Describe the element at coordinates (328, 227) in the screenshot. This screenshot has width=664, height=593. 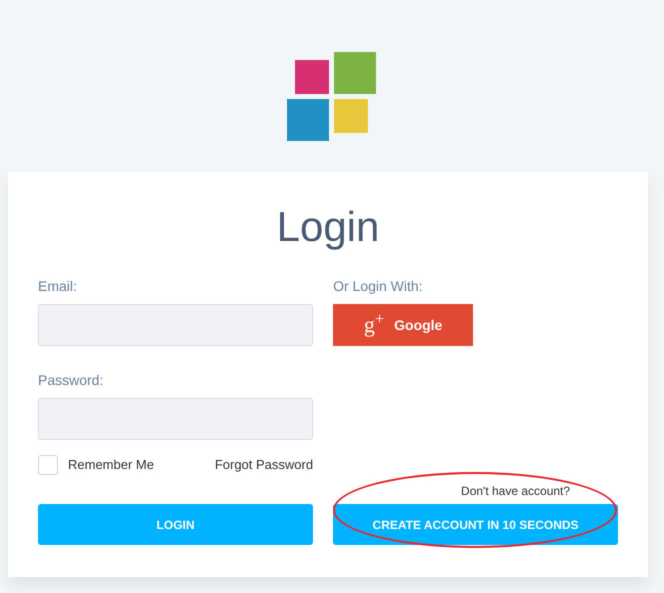
I see `login-title: Login` at that location.